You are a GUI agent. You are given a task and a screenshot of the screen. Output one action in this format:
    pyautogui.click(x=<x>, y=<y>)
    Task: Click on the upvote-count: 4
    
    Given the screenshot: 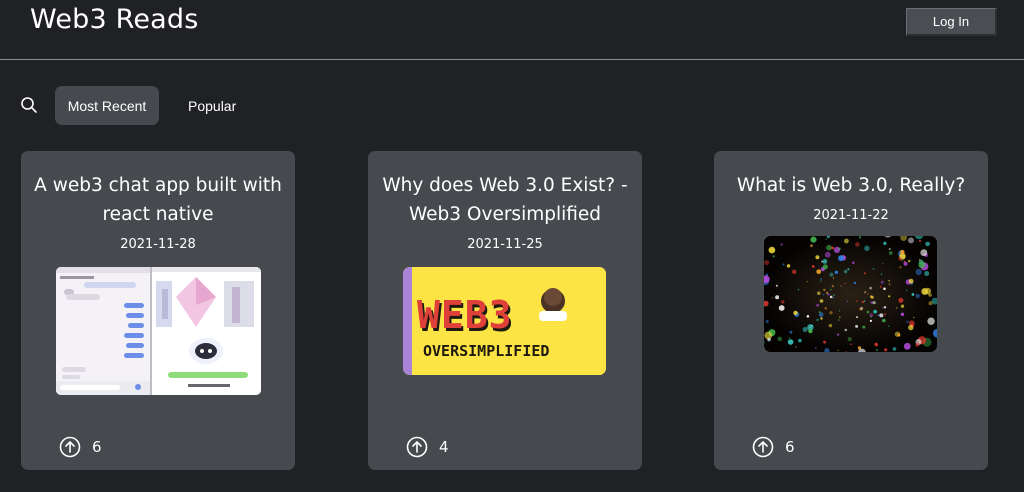 What is the action you would take?
    pyautogui.click(x=444, y=447)
    